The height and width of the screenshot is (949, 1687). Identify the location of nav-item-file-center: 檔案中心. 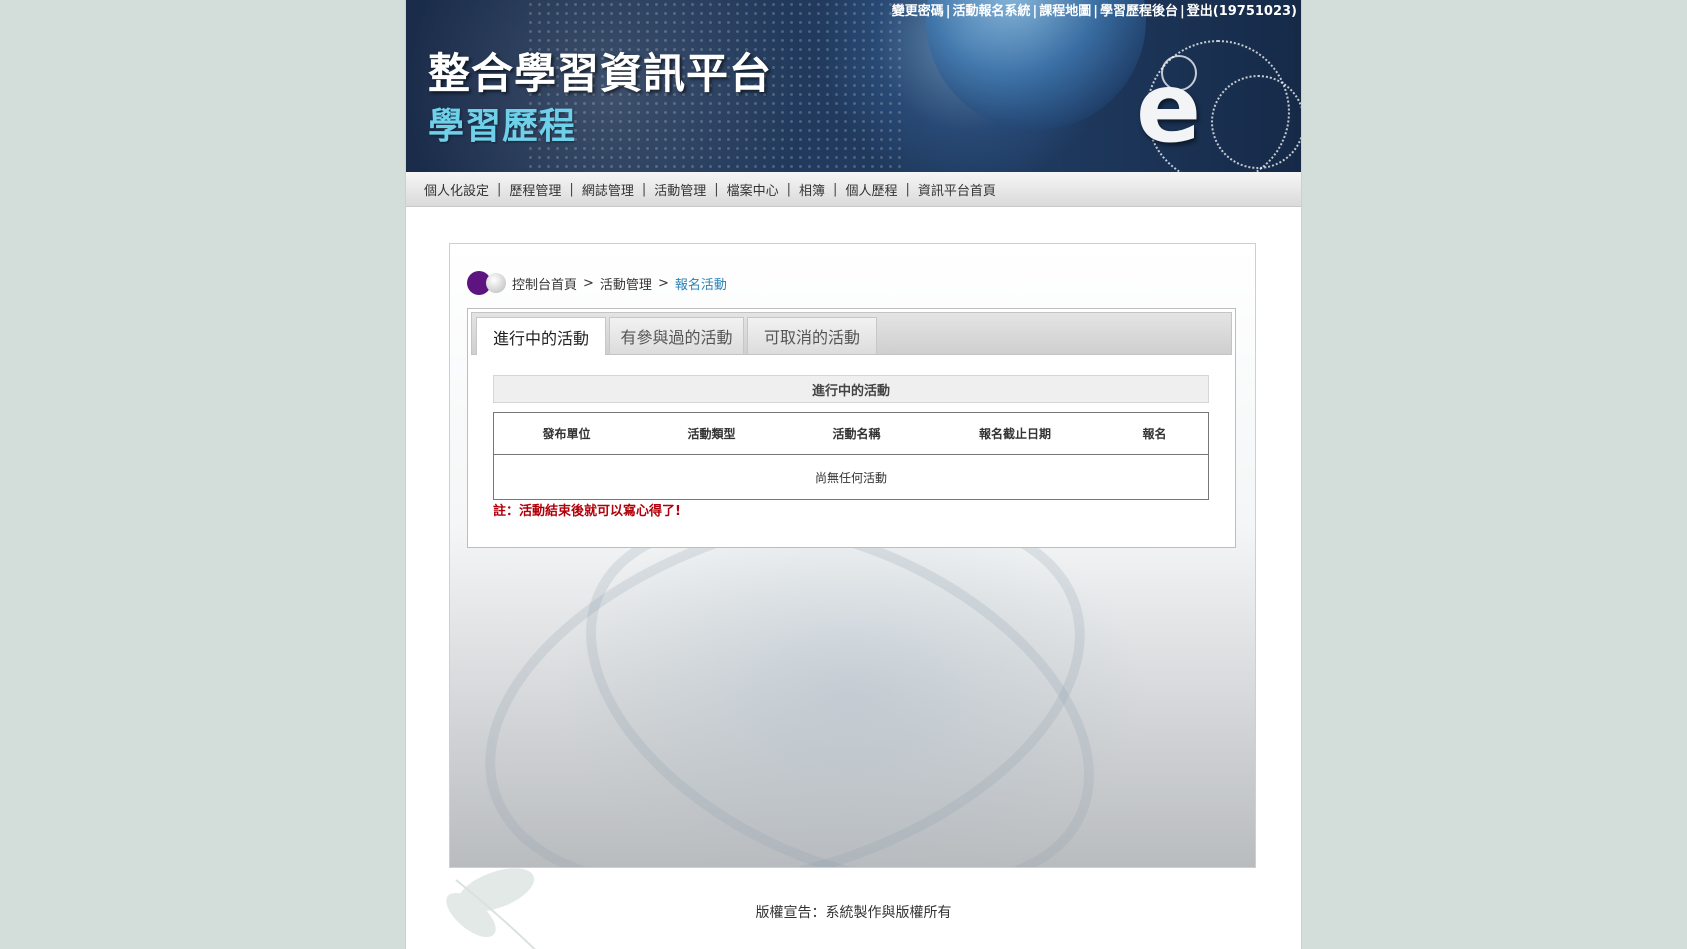
(753, 189).